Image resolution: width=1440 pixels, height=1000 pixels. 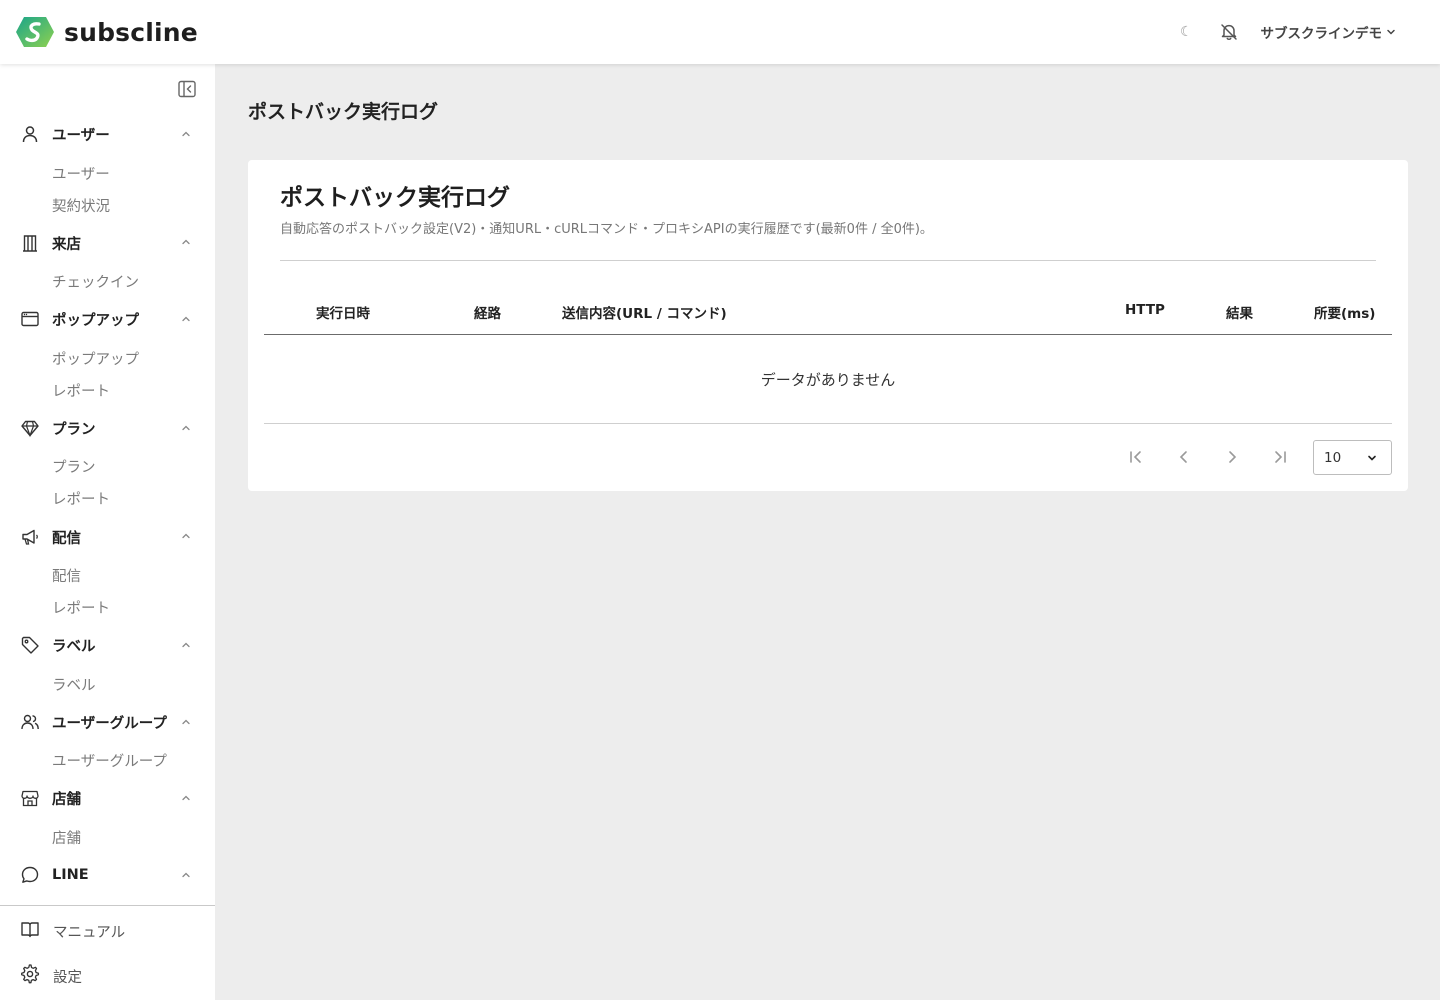 I want to click on table-footer-divider, so click(x=828, y=423).